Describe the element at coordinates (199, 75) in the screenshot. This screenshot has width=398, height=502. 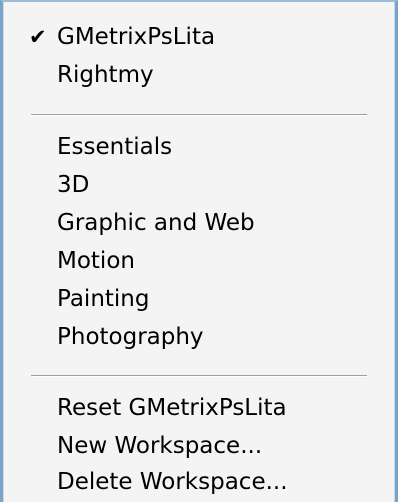
I see `menu-item-rightmy: Rightmy` at that location.